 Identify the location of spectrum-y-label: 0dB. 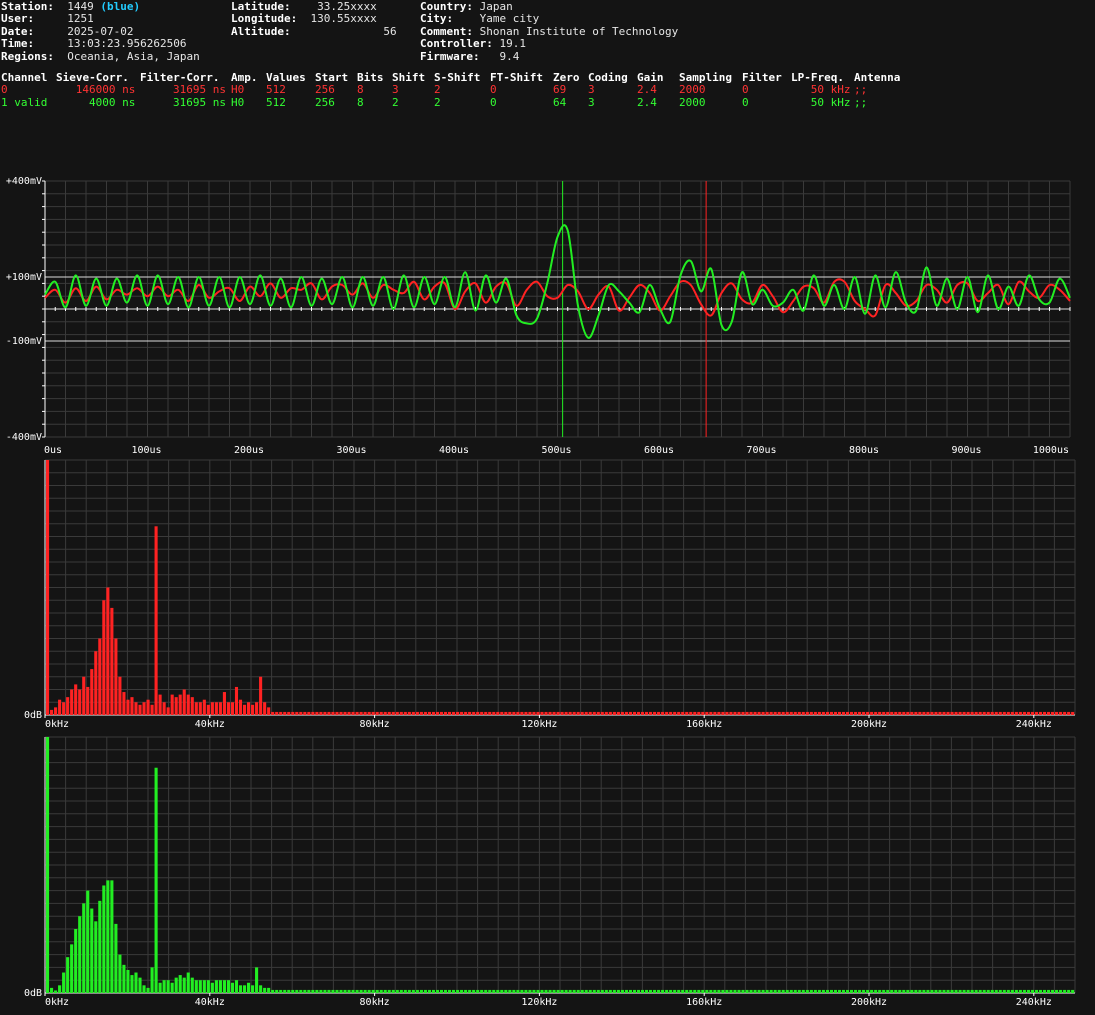
(33, 715).